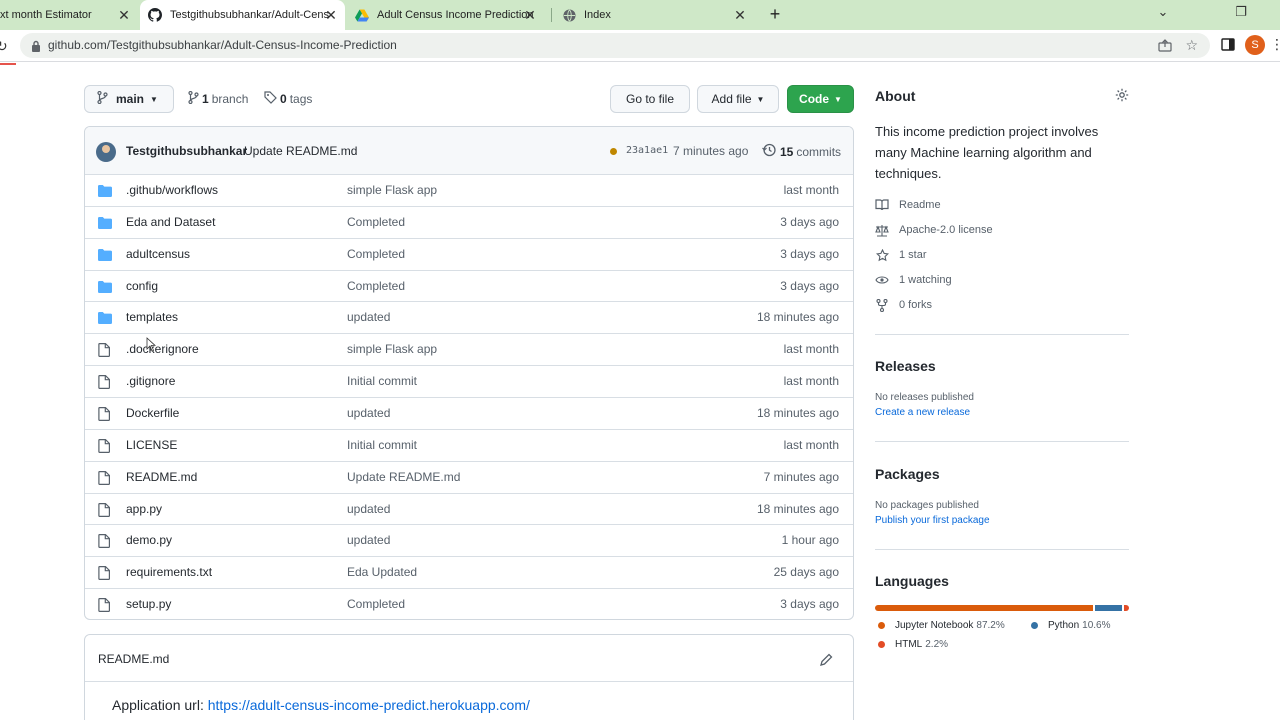  What do you see at coordinates (149, 540) in the screenshot?
I see `file-name: demo.py` at bounding box center [149, 540].